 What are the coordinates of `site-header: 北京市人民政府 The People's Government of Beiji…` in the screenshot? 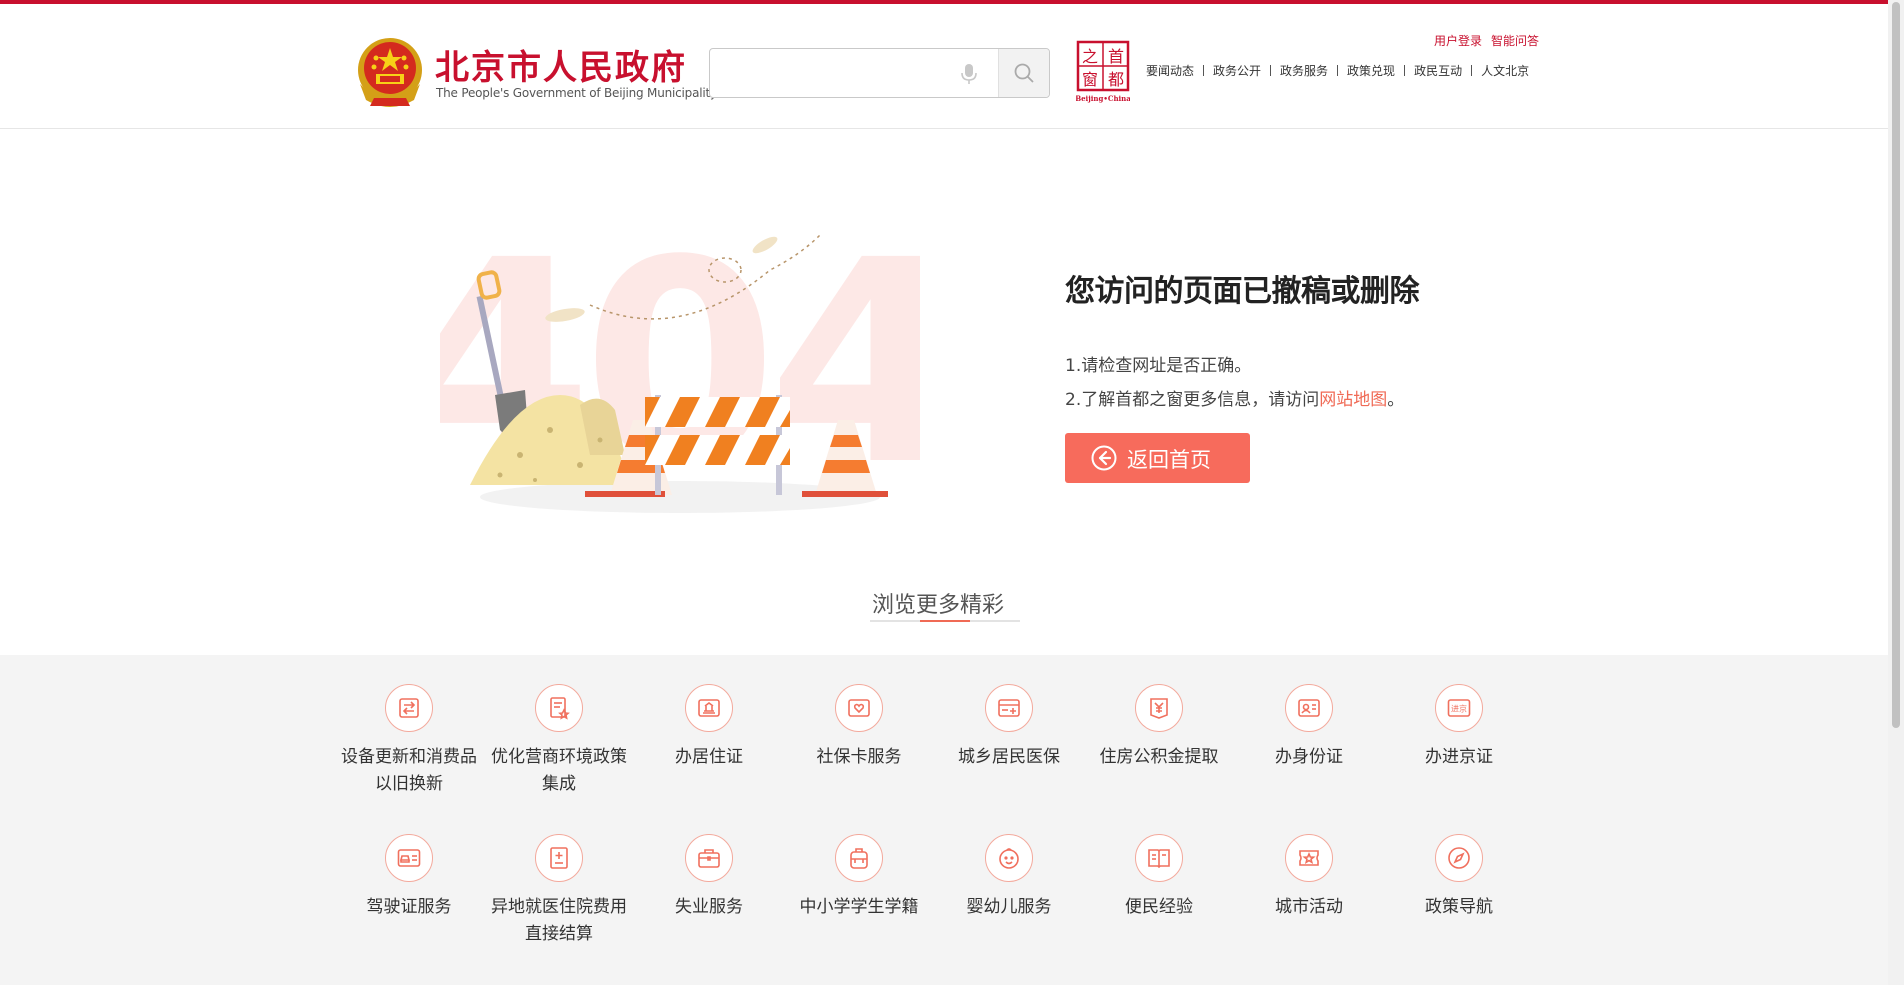 It's located at (944, 66).